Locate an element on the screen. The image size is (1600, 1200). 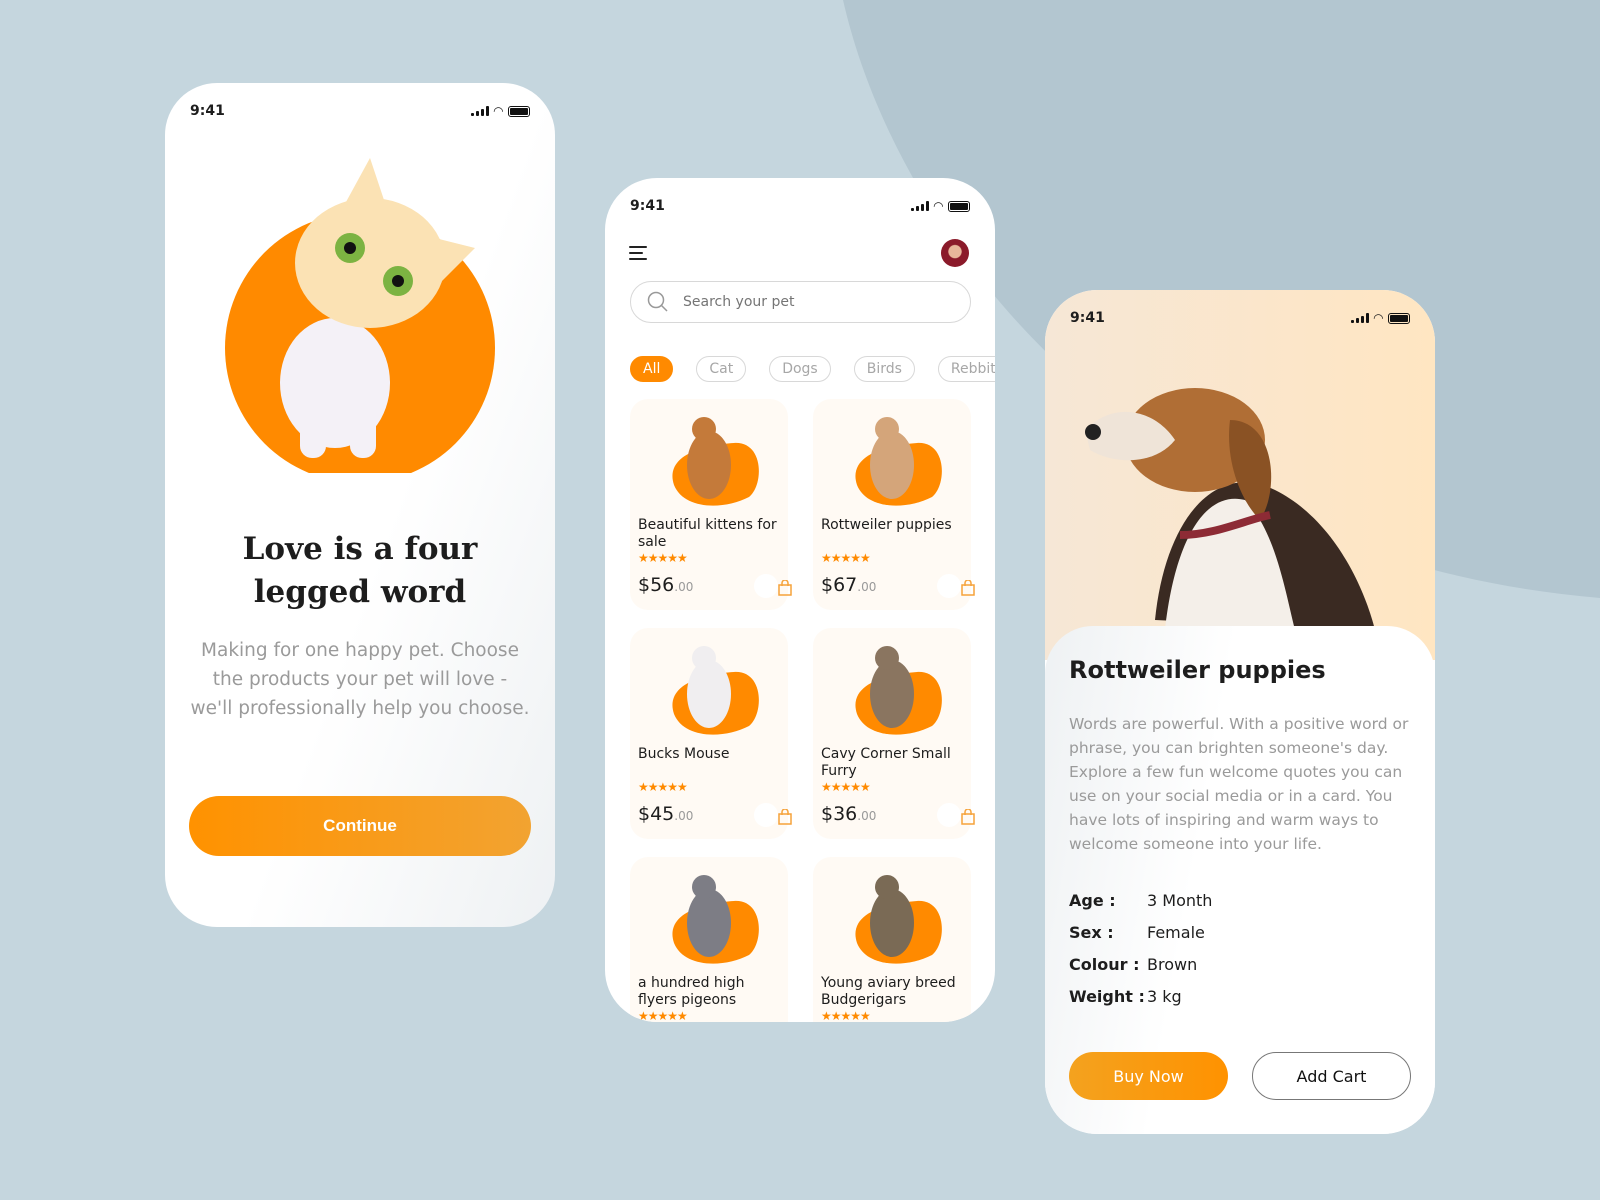
add-cart-button: Add Cart is located at coordinates (1331, 1076).